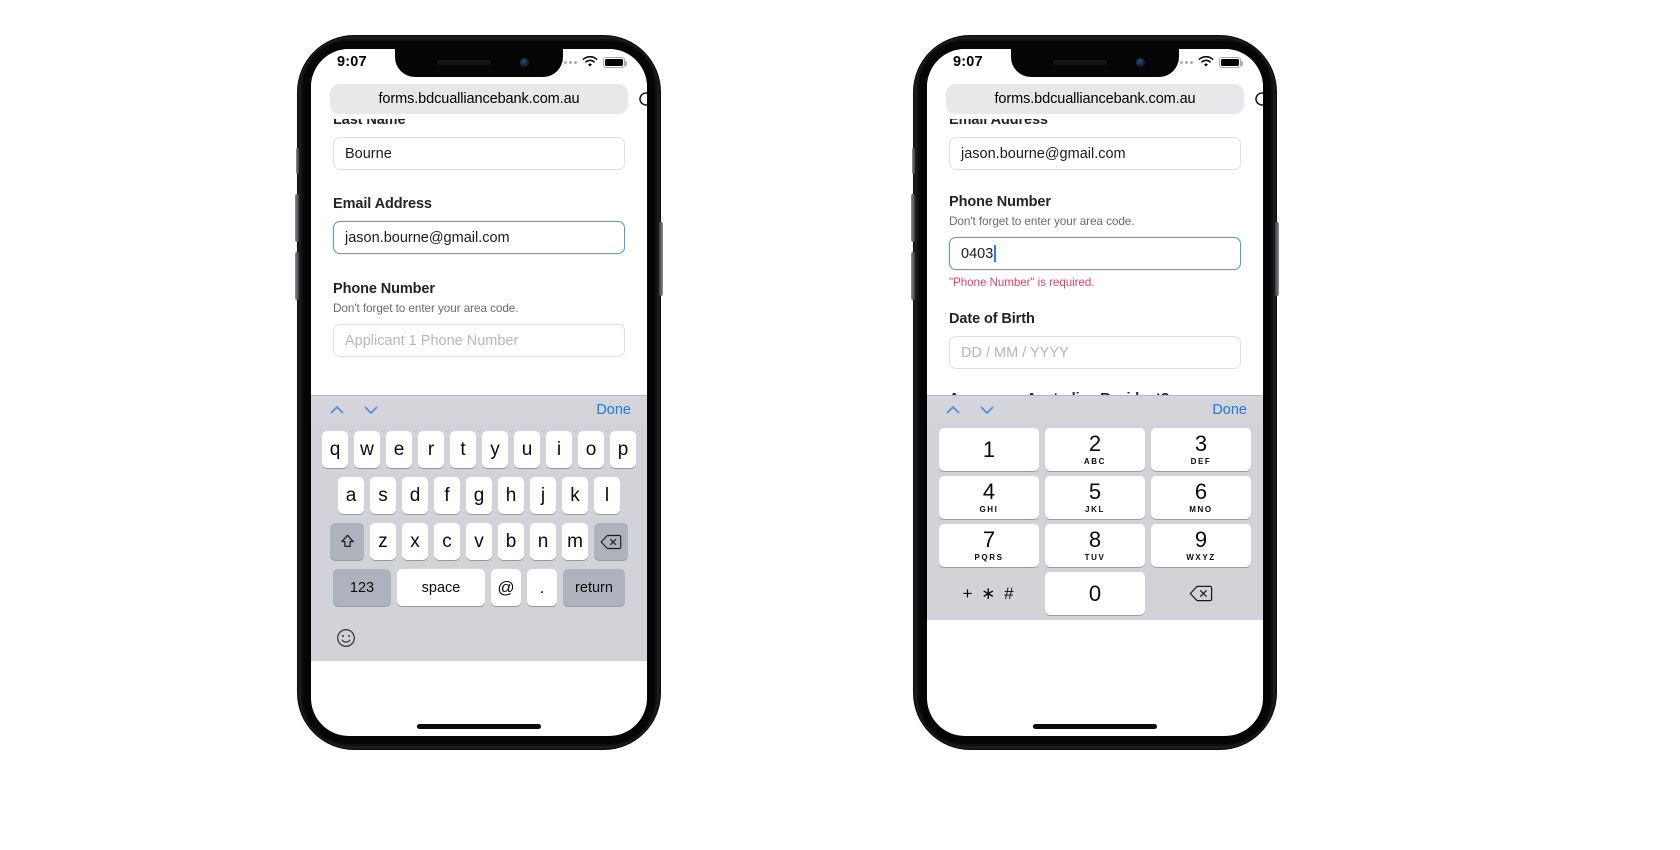 The width and height of the screenshot is (1680, 850). I want to click on key-y: y, so click(495, 449).